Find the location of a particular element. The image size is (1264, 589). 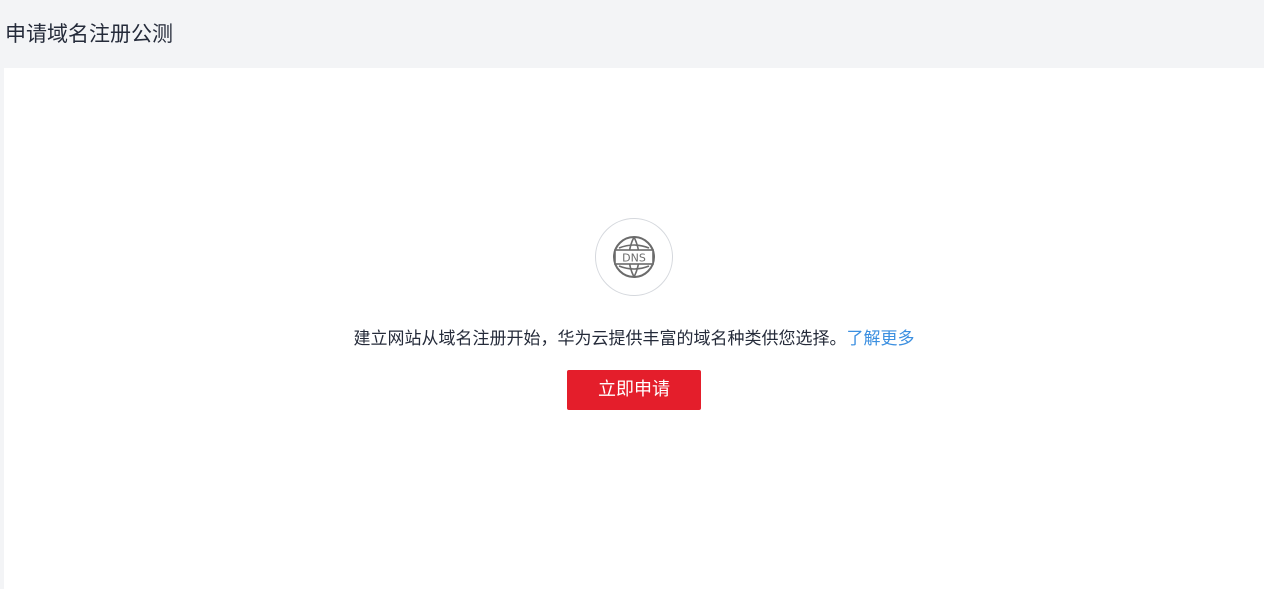

dns-globe-icon: DNS is located at coordinates (634, 257).